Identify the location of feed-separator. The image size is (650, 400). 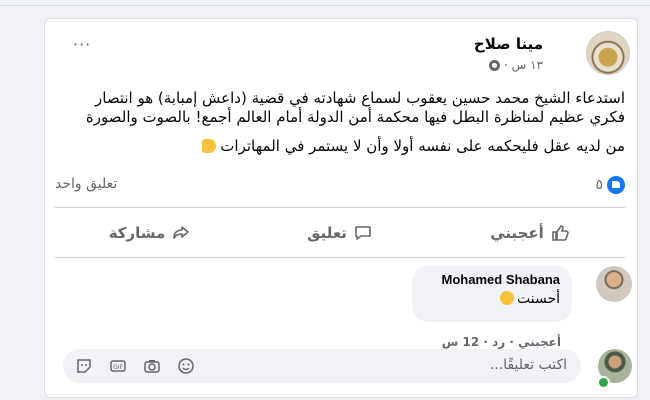
(325, 3).